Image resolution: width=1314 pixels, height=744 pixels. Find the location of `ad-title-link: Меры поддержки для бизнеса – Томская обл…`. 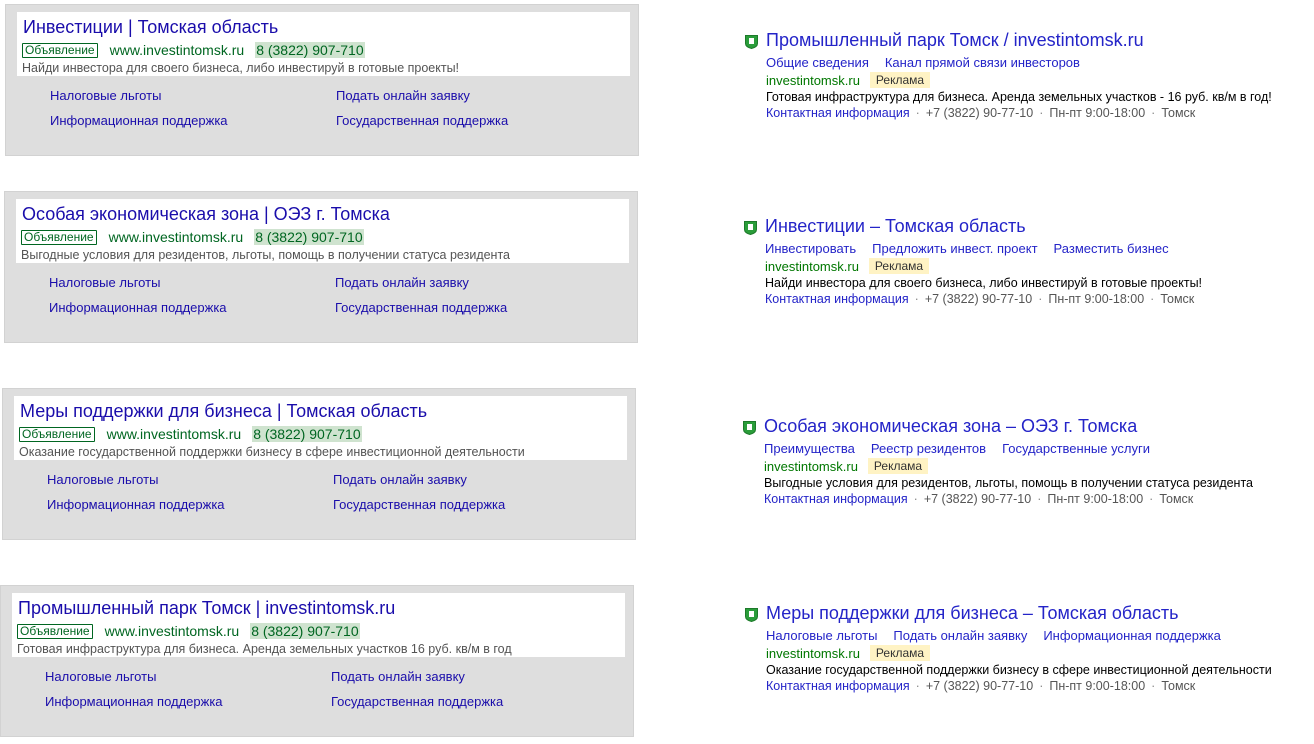

ad-title-link: Меры поддержки для бизнеса – Томская обл… is located at coordinates (972, 613).